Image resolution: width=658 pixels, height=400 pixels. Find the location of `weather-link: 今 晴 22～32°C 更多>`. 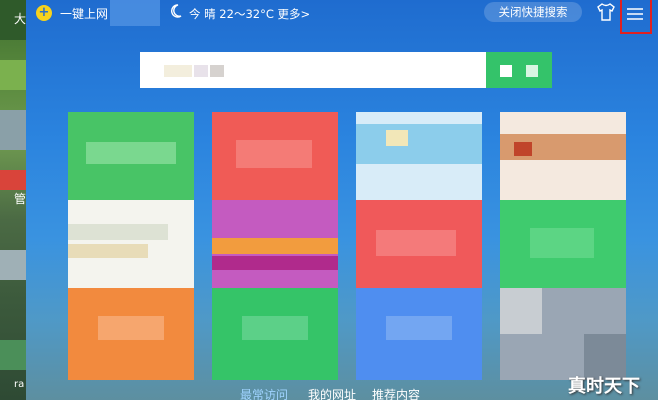

weather-link: 今 晴 22～32°C 更多> is located at coordinates (249, 14).